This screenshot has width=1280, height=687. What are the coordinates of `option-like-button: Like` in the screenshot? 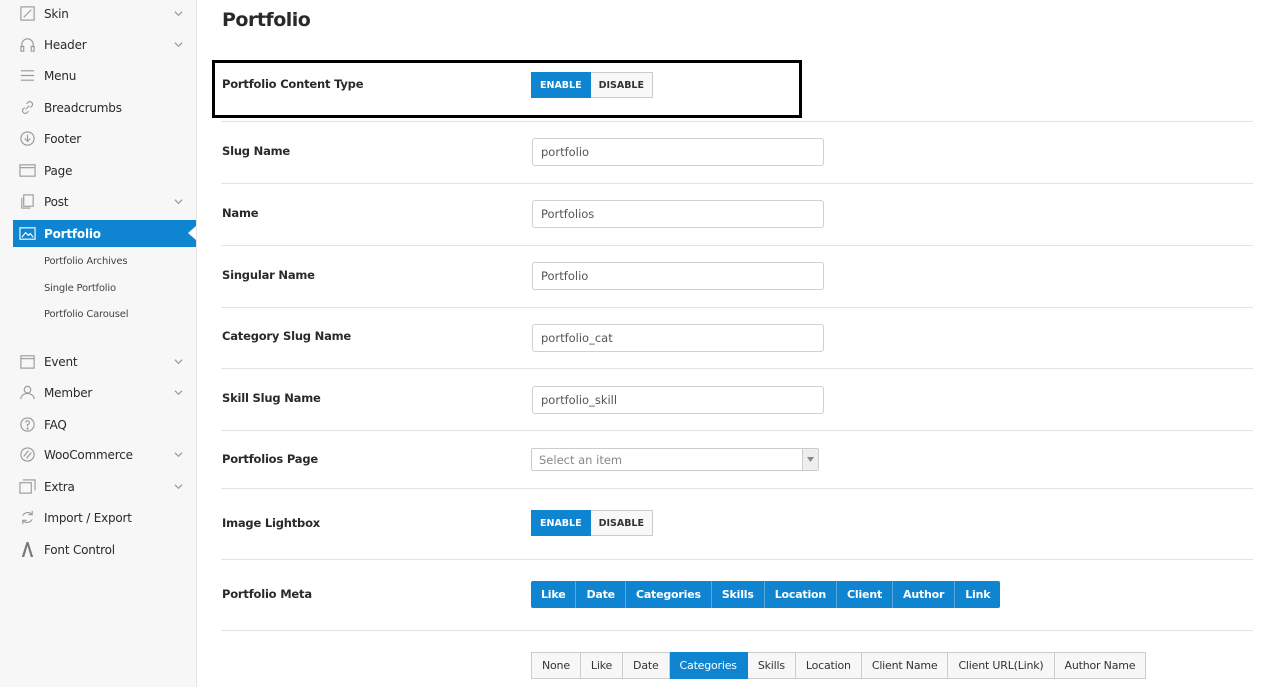 It's located at (602, 665).